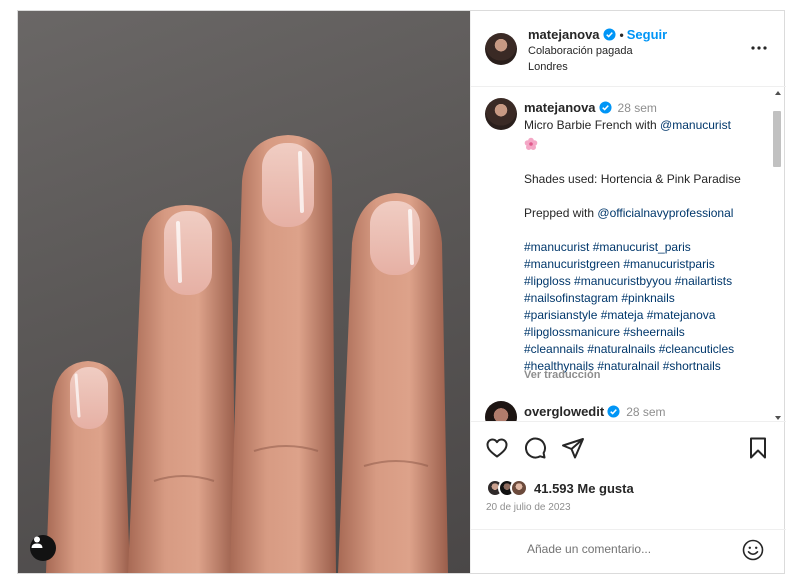 This screenshot has height=583, width=800. What do you see at coordinates (647, 34) in the screenshot?
I see `follow-button: Seguir` at bounding box center [647, 34].